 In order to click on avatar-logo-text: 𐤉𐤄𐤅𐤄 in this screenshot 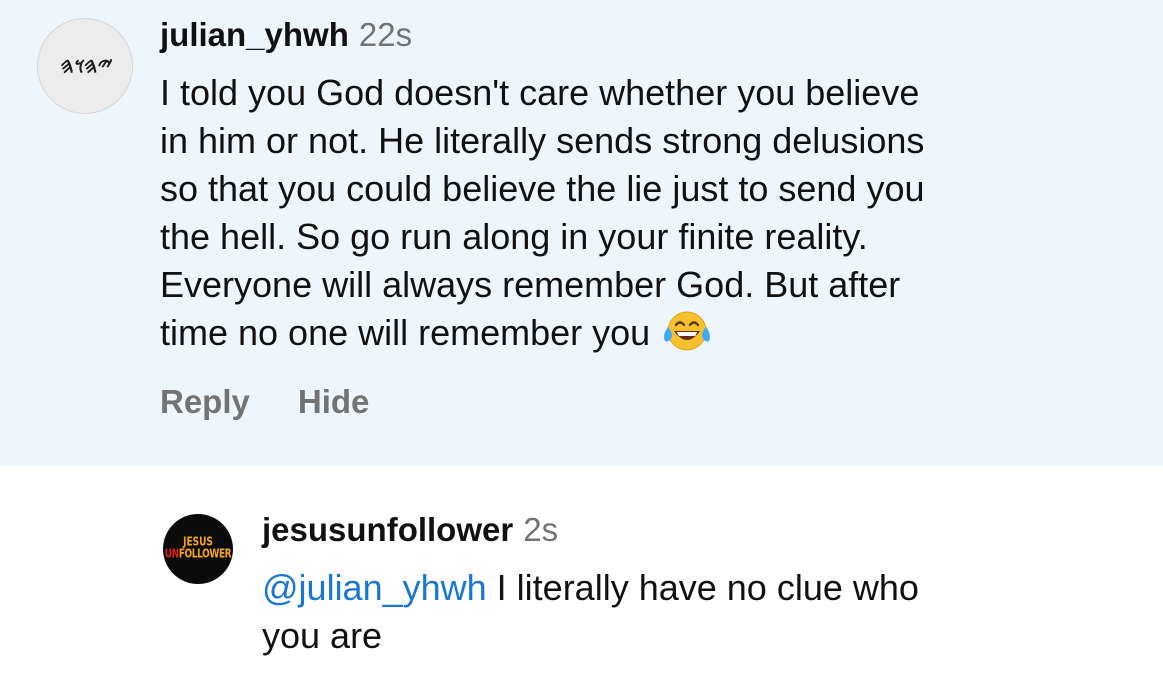, I will do `click(85, 66)`.